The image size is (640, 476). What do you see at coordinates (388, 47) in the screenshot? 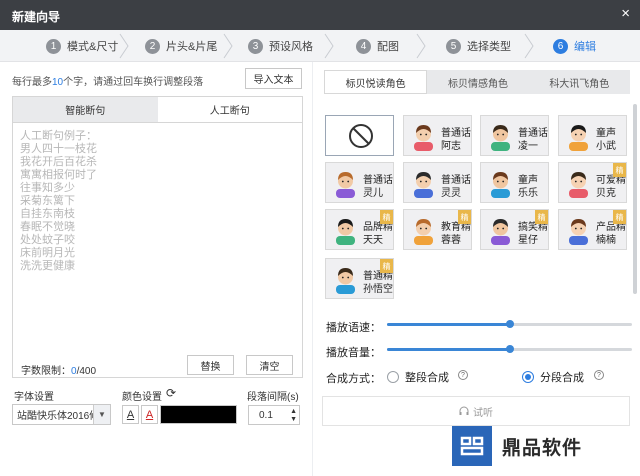
I see `step-label: 配图` at bounding box center [388, 47].